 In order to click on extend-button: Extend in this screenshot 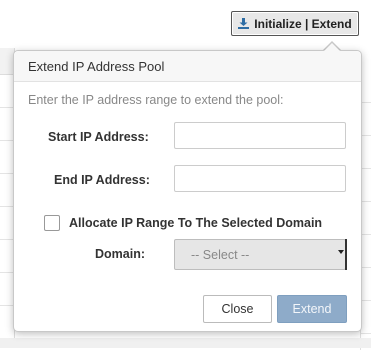, I will do `click(312, 309)`.